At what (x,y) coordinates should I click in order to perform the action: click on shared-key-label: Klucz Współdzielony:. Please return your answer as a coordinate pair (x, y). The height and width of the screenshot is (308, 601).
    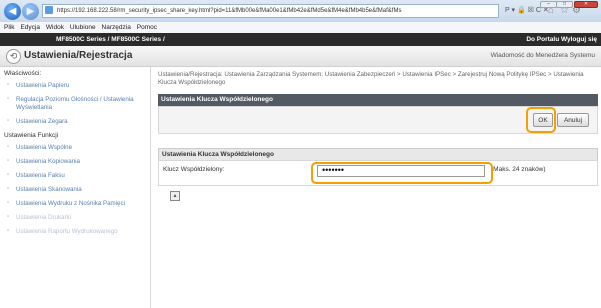
    Looking at the image, I should click on (194, 169).